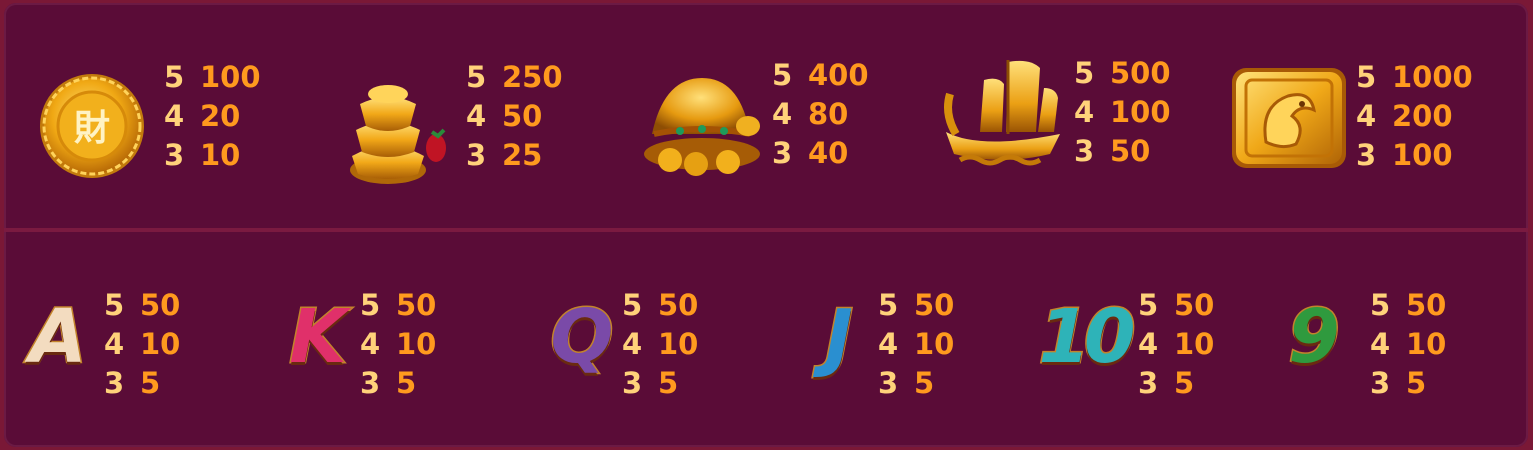  I want to click on pay-value: 80, so click(828, 114).